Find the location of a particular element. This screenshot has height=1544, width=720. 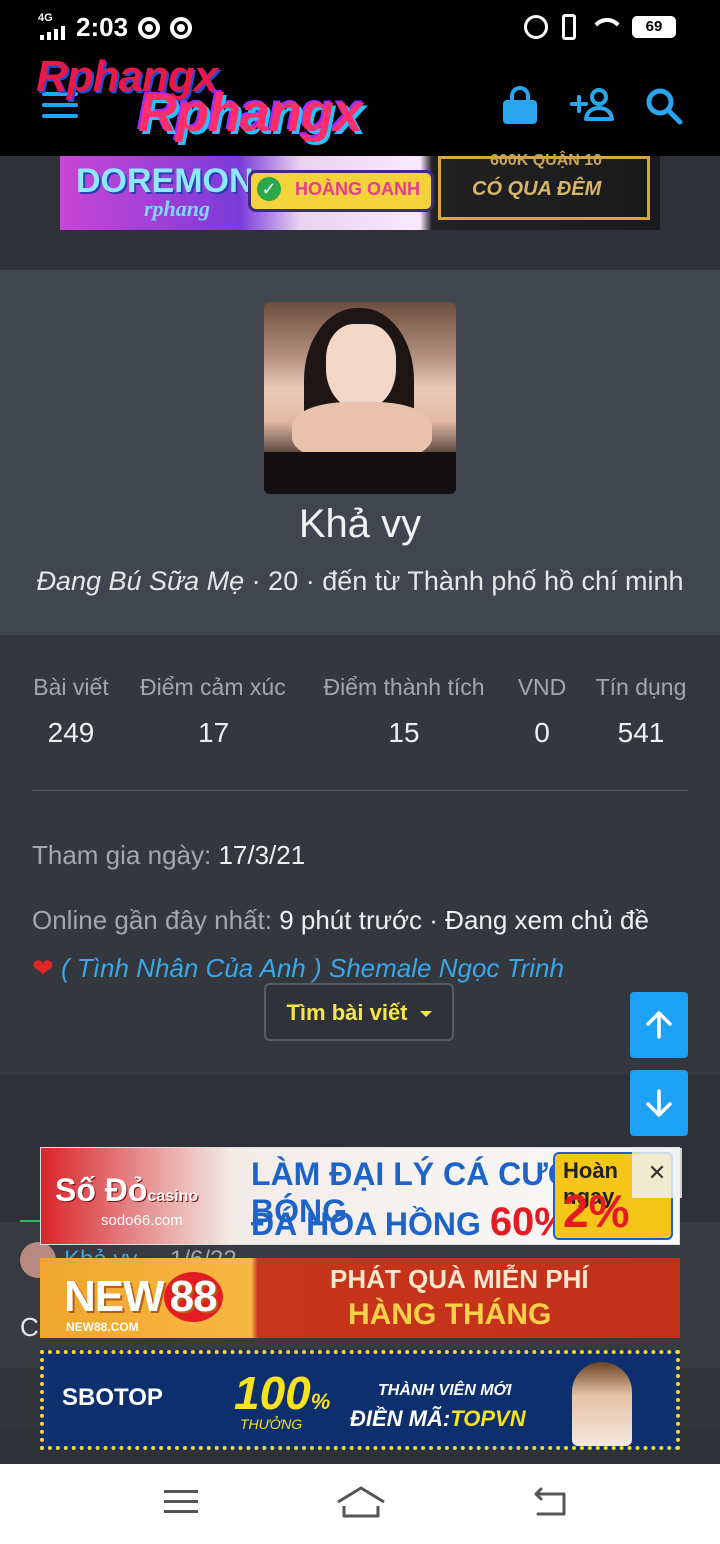

banner-badge-text: HOÀNG OANH is located at coordinates (357, 189).